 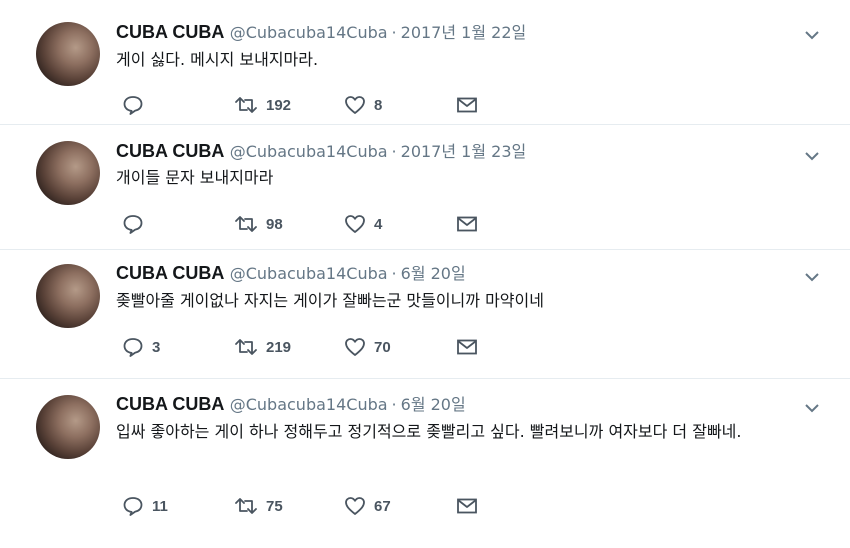 What do you see at coordinates (145, 506) in the screenshot?
I see `reply-button: 11` at bounding box center [145, 506].